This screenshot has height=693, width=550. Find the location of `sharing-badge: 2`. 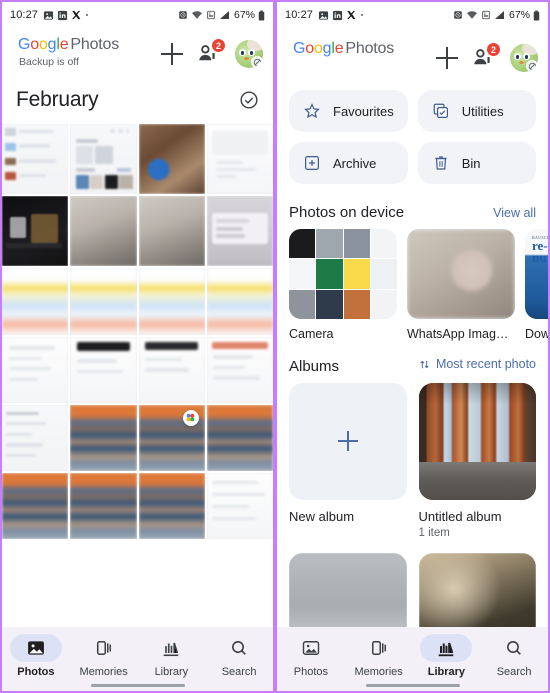

sharing-badge: 2 is located at coordinates (493, 49).